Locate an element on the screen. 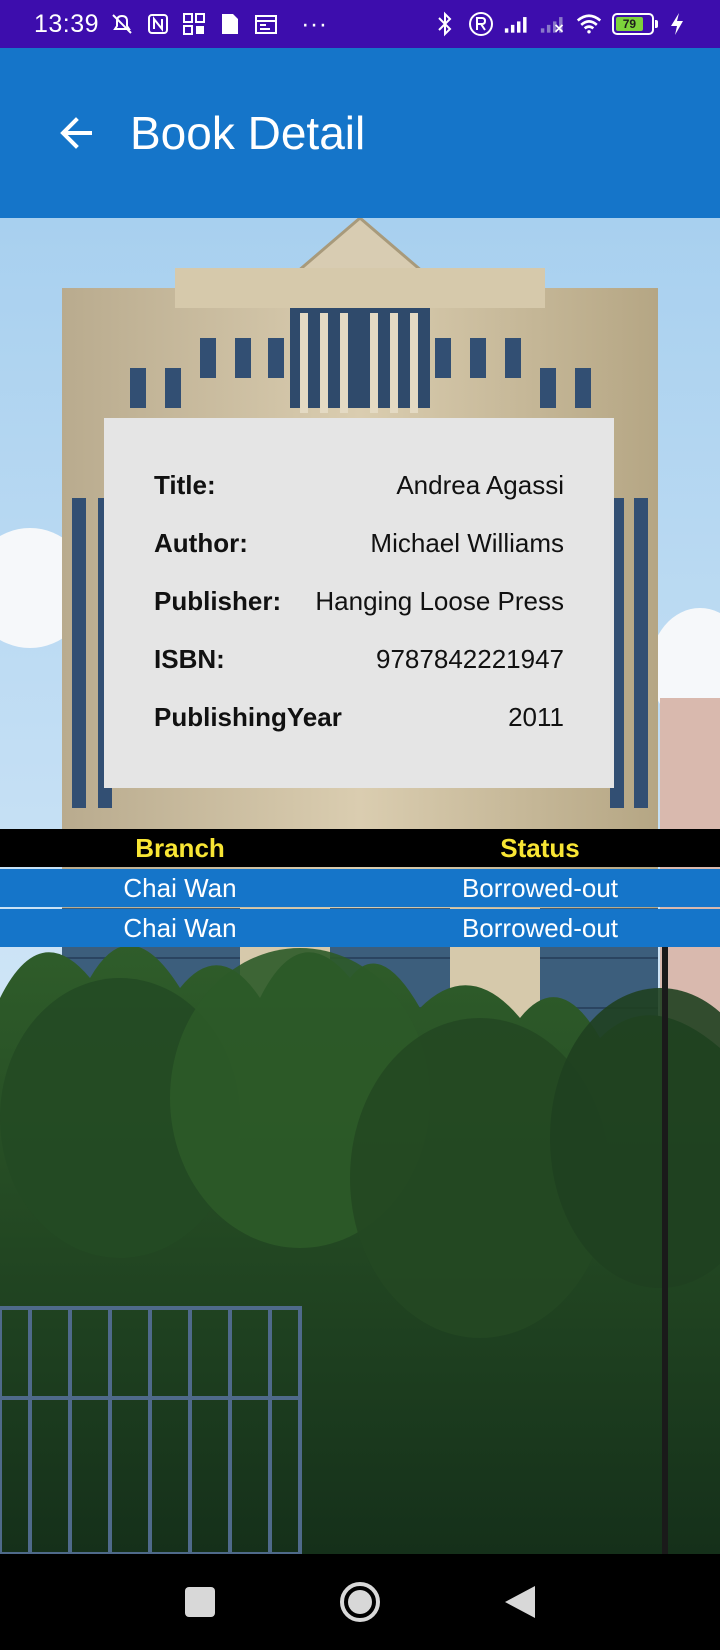  title-label: Title: is located at coordinates (185, 484).